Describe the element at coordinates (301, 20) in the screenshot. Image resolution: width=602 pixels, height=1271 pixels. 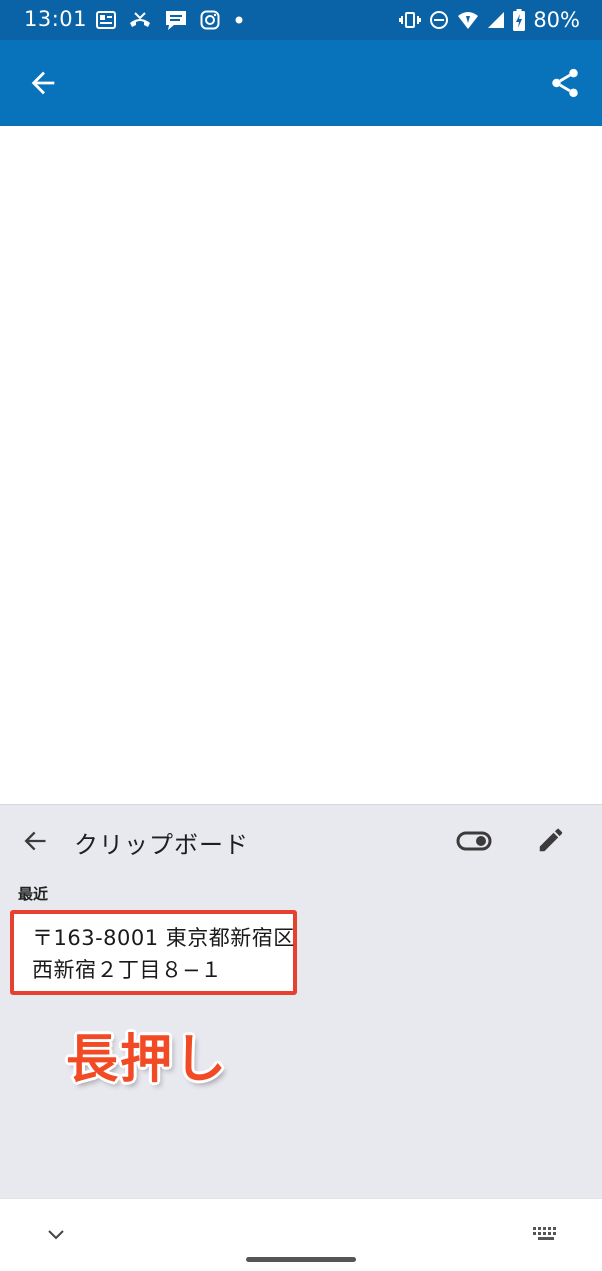
I see `status-bar: 13:01 80%` at that location.